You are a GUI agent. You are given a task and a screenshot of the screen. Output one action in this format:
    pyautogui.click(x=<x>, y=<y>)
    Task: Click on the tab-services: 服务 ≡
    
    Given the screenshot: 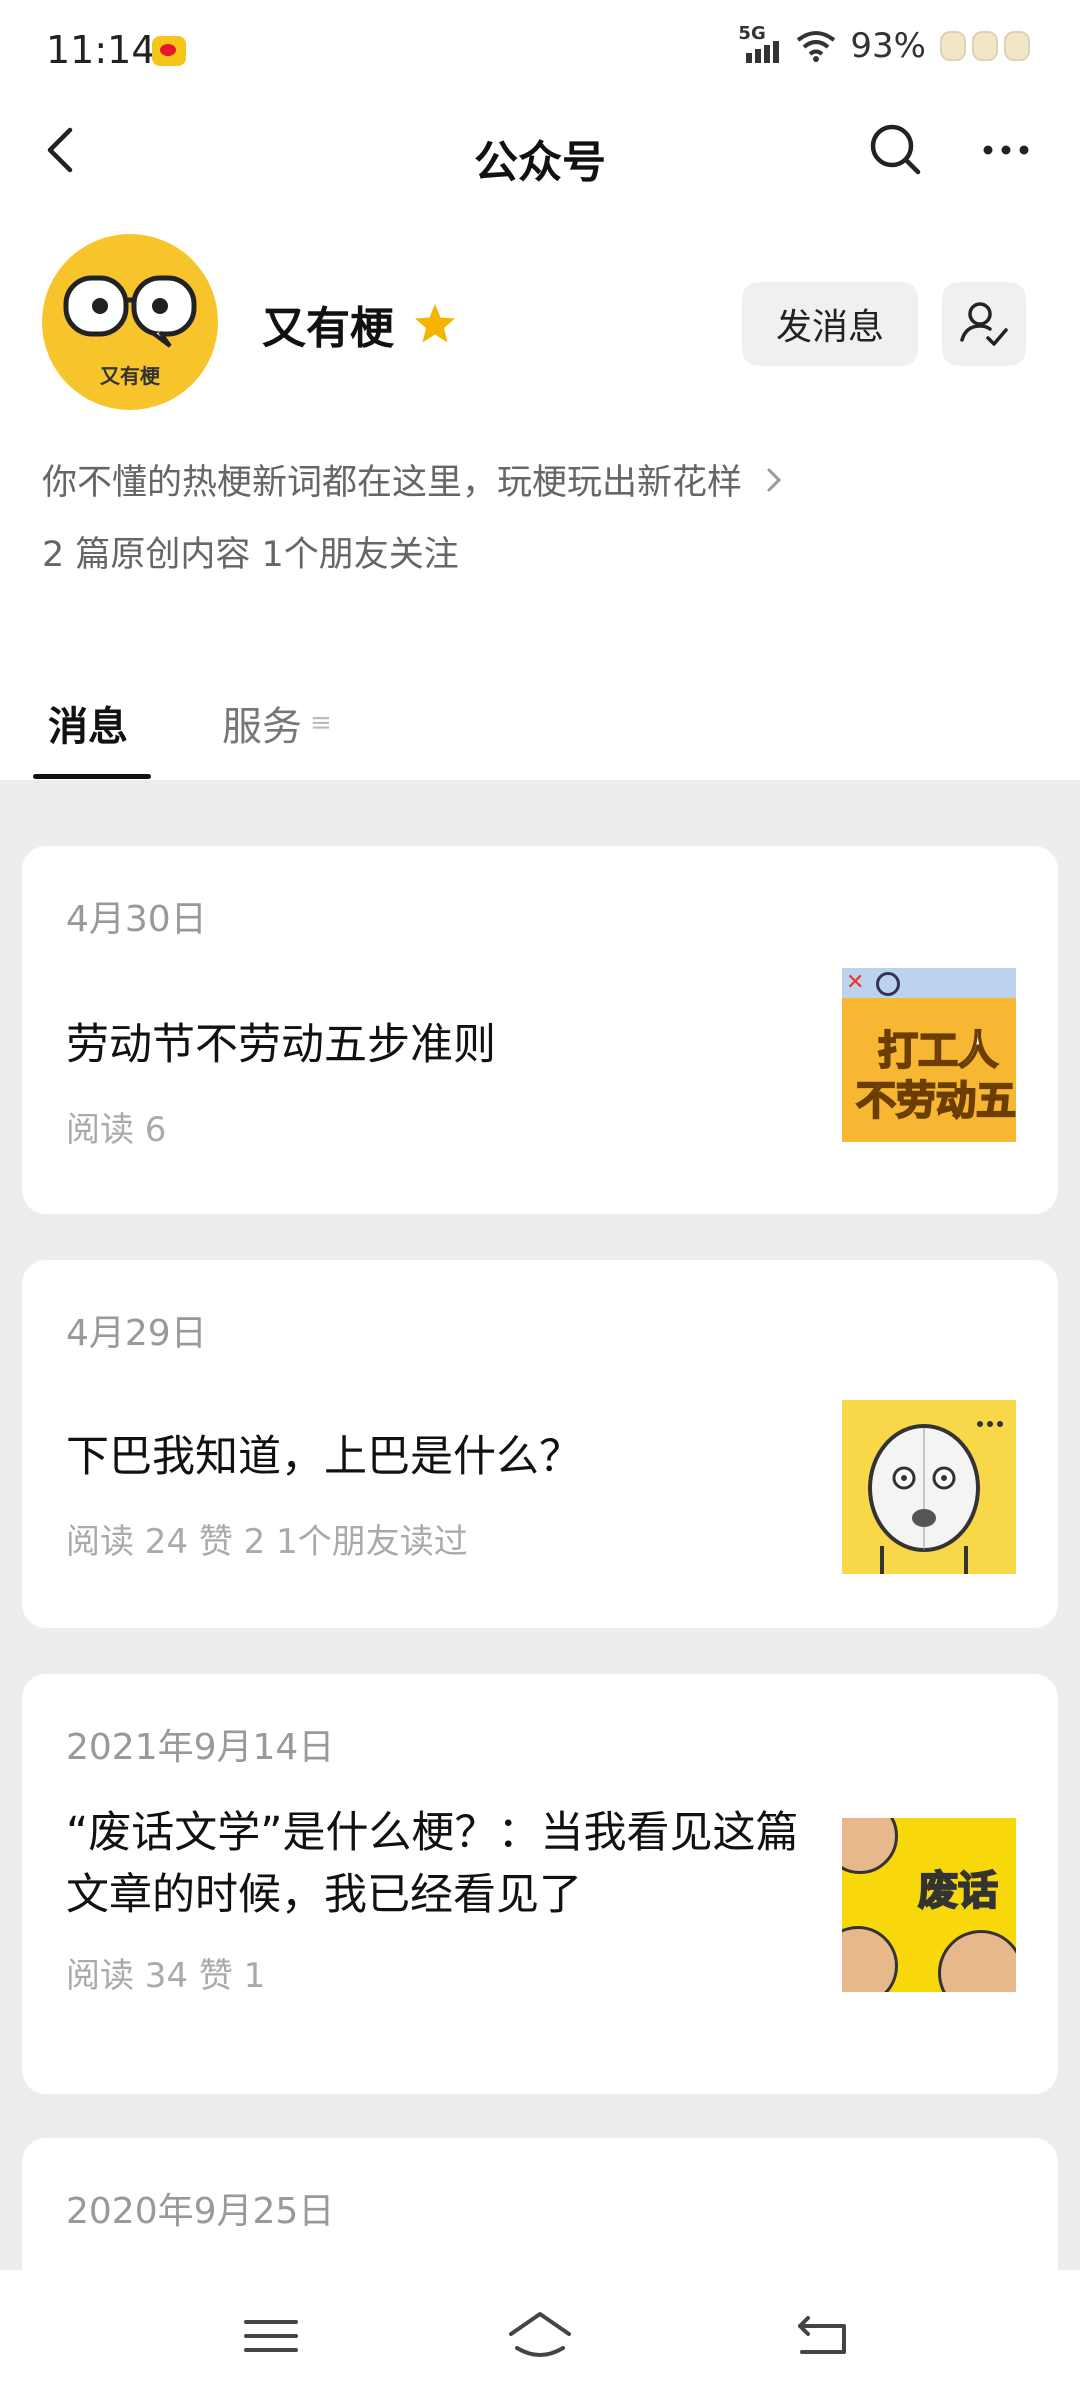 What is the action you would take?
    pyautogui.click(x=277, y=723)
    